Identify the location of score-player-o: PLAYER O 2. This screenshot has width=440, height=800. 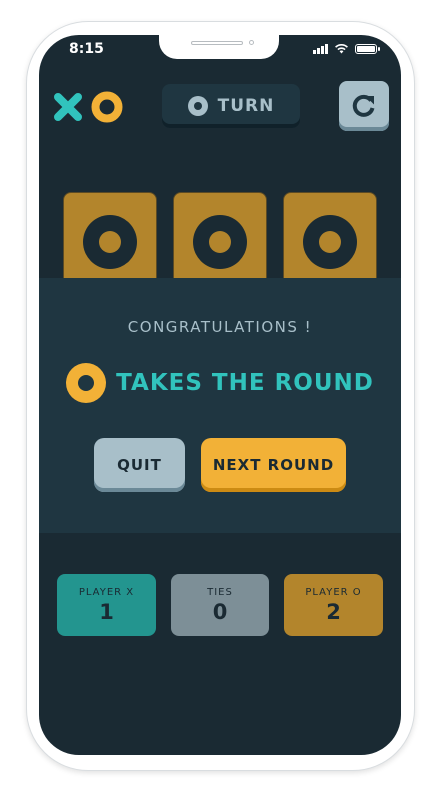
(333, 605).